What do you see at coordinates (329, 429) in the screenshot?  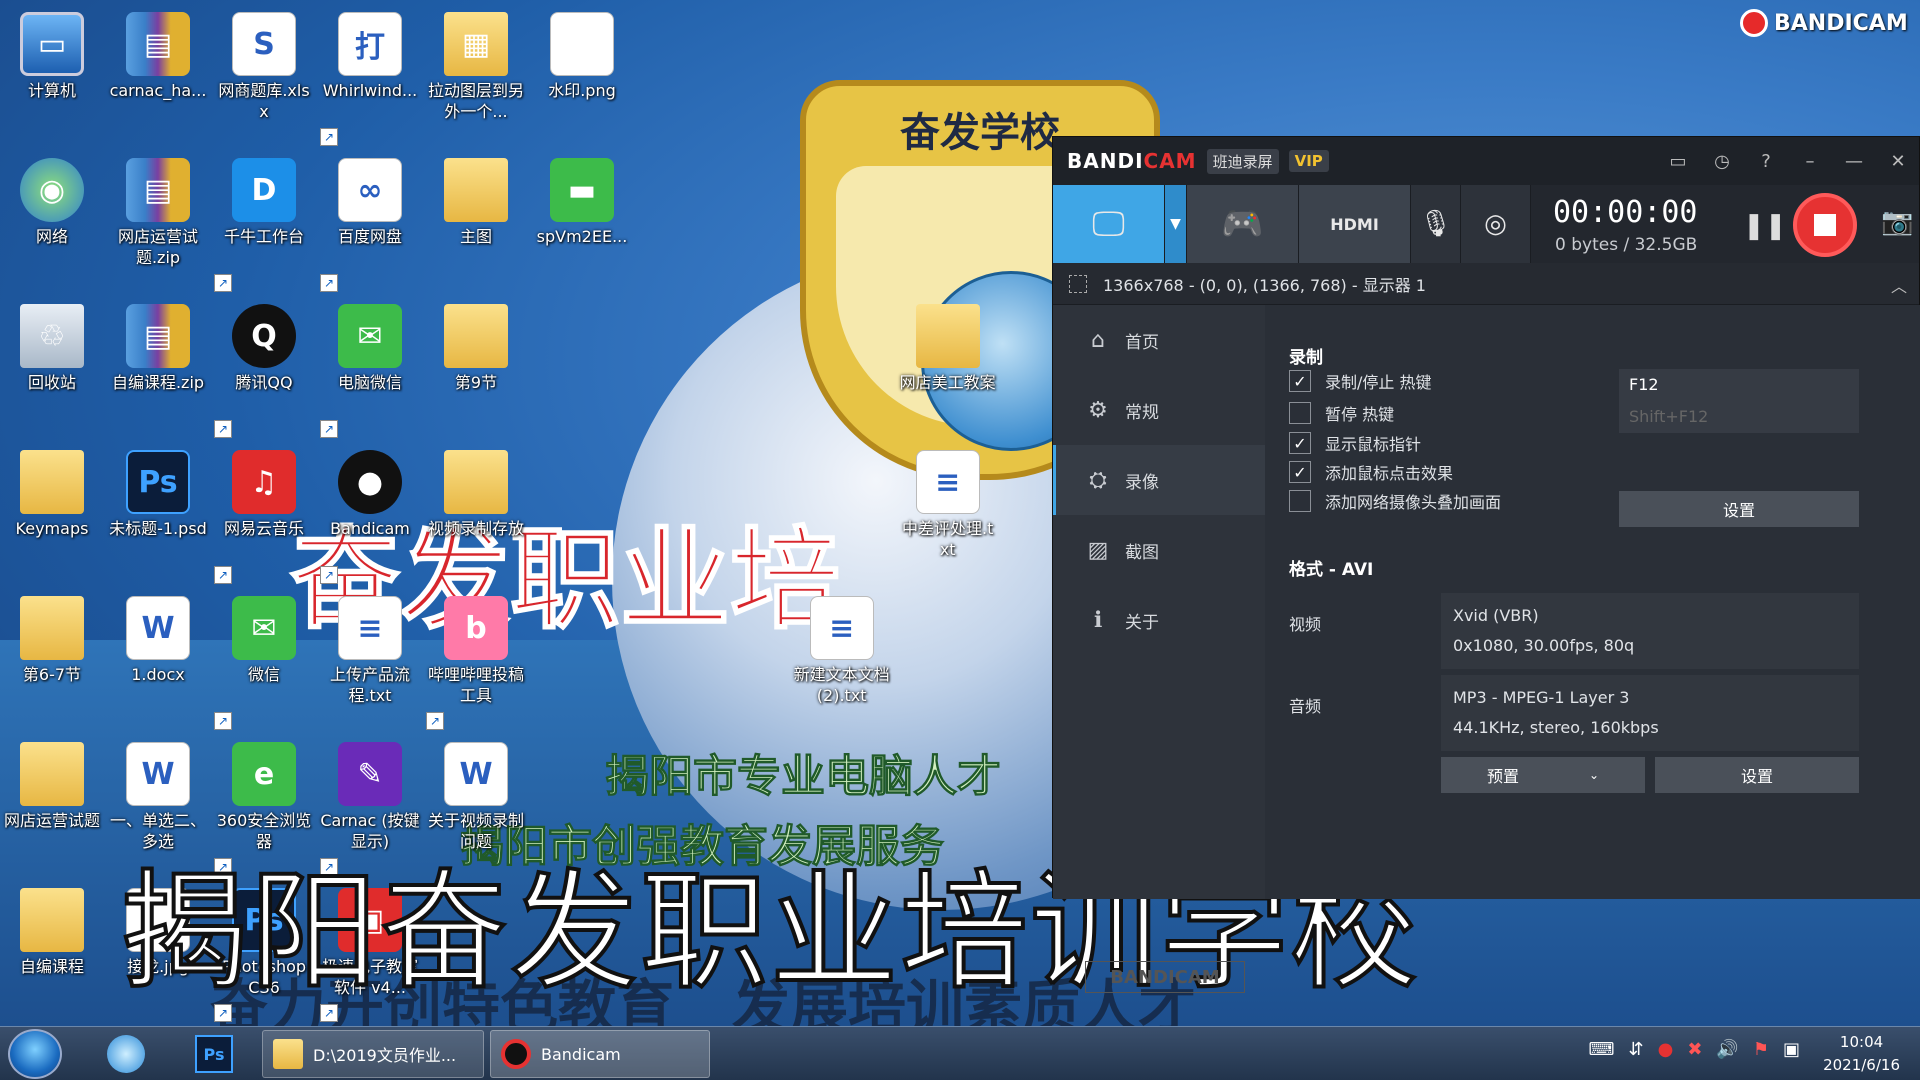 I see `shortcut-arrow-icon: ↗` at bounding box center [329, 429].